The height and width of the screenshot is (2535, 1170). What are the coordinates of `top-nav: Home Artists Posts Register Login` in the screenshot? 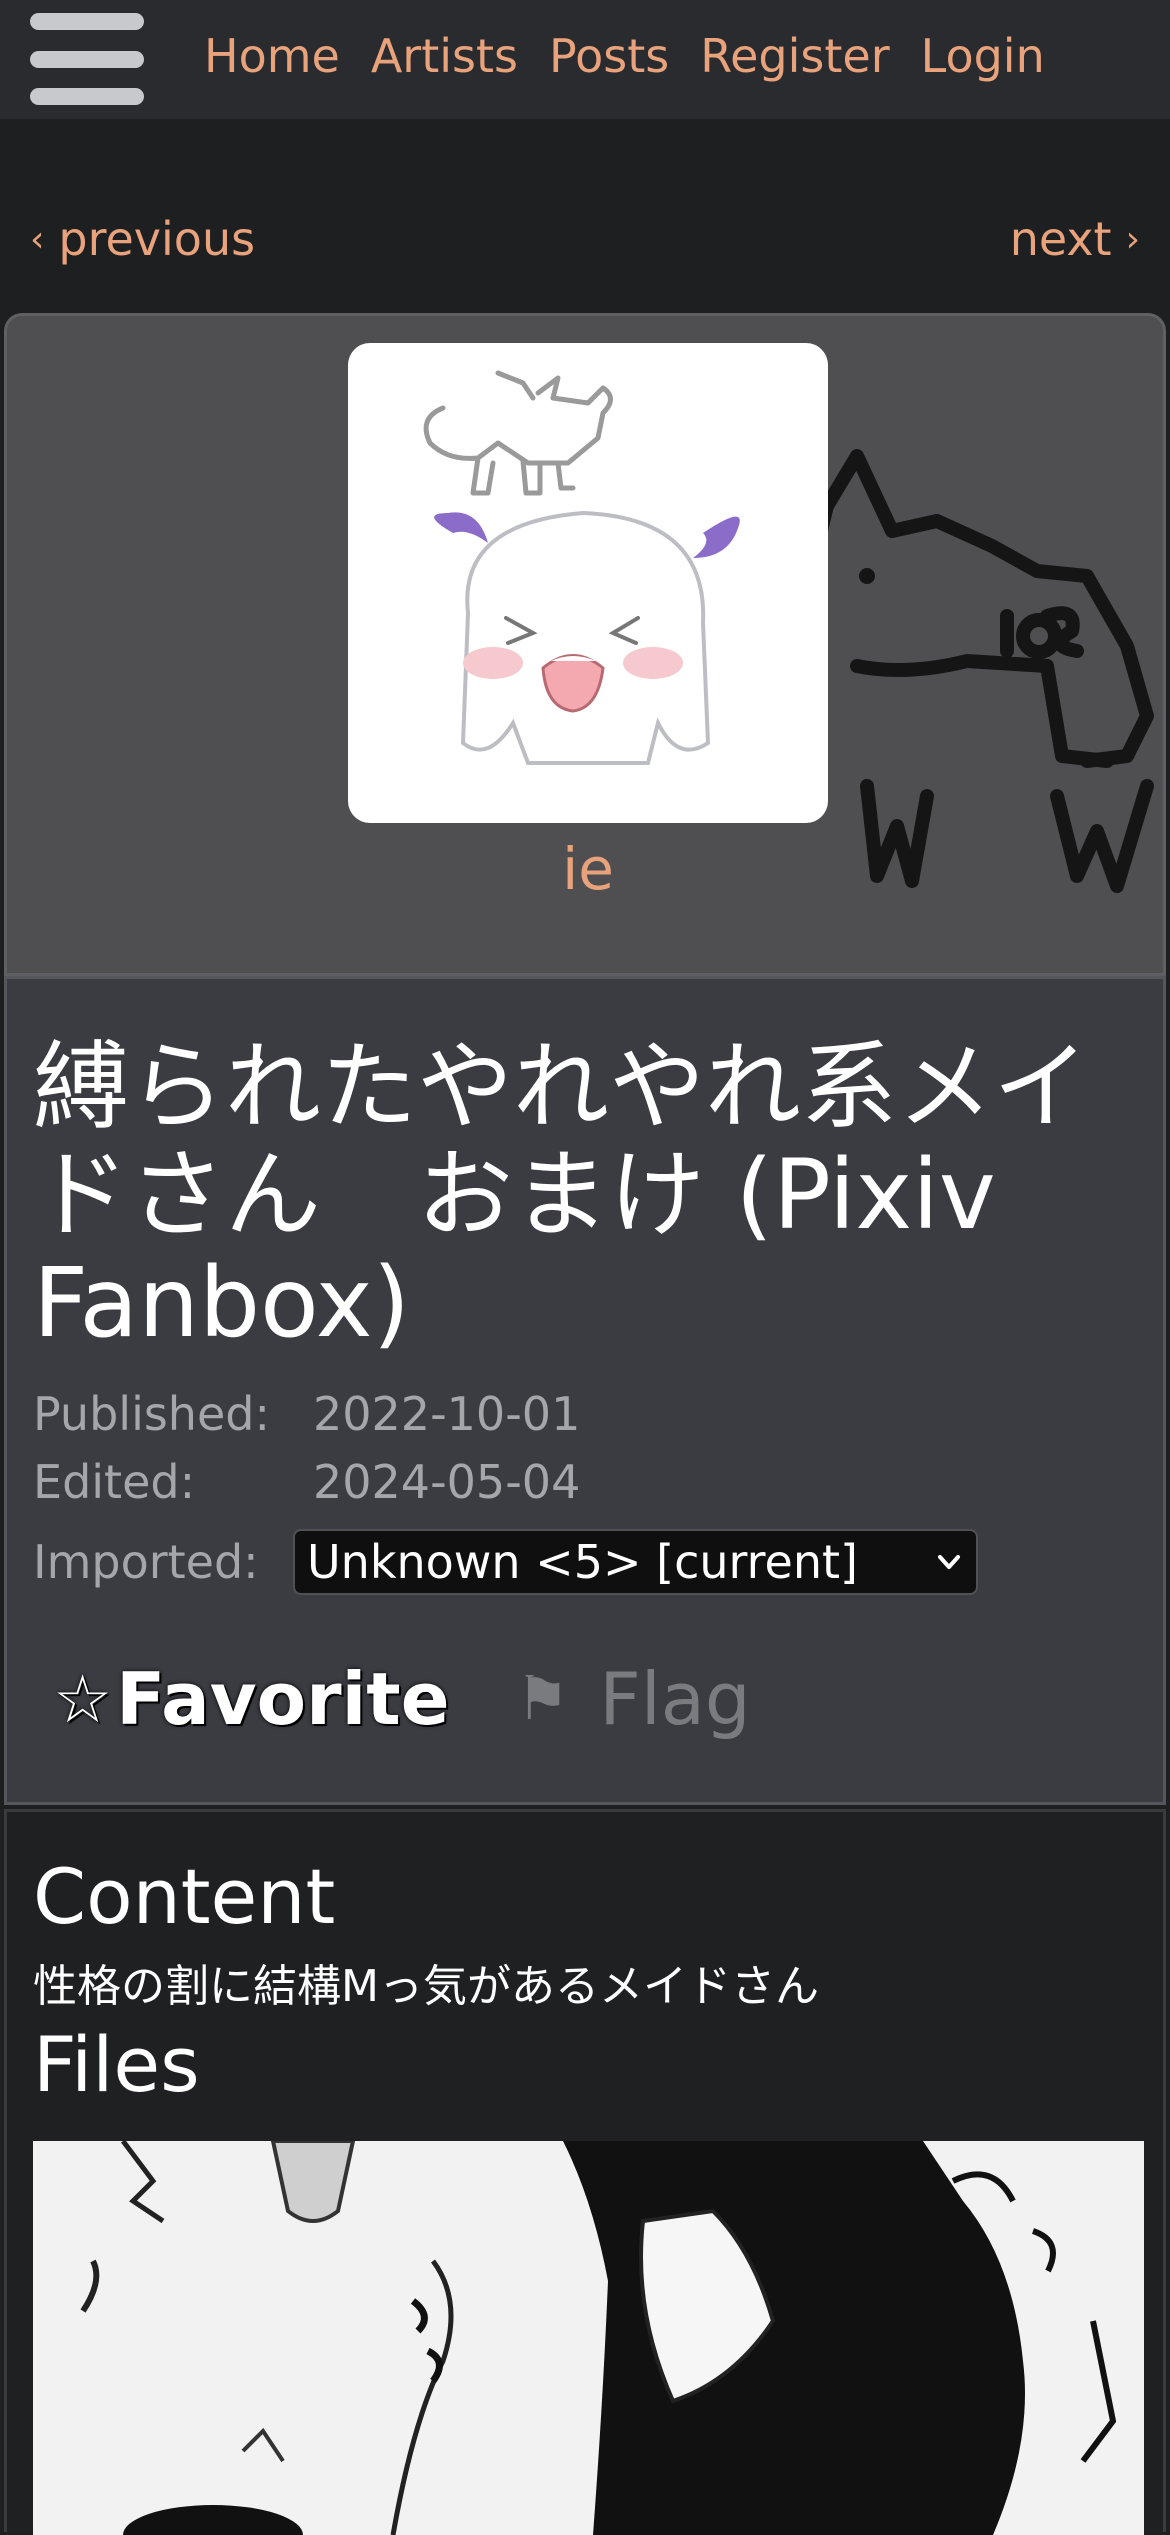 It's located at (585, 59).